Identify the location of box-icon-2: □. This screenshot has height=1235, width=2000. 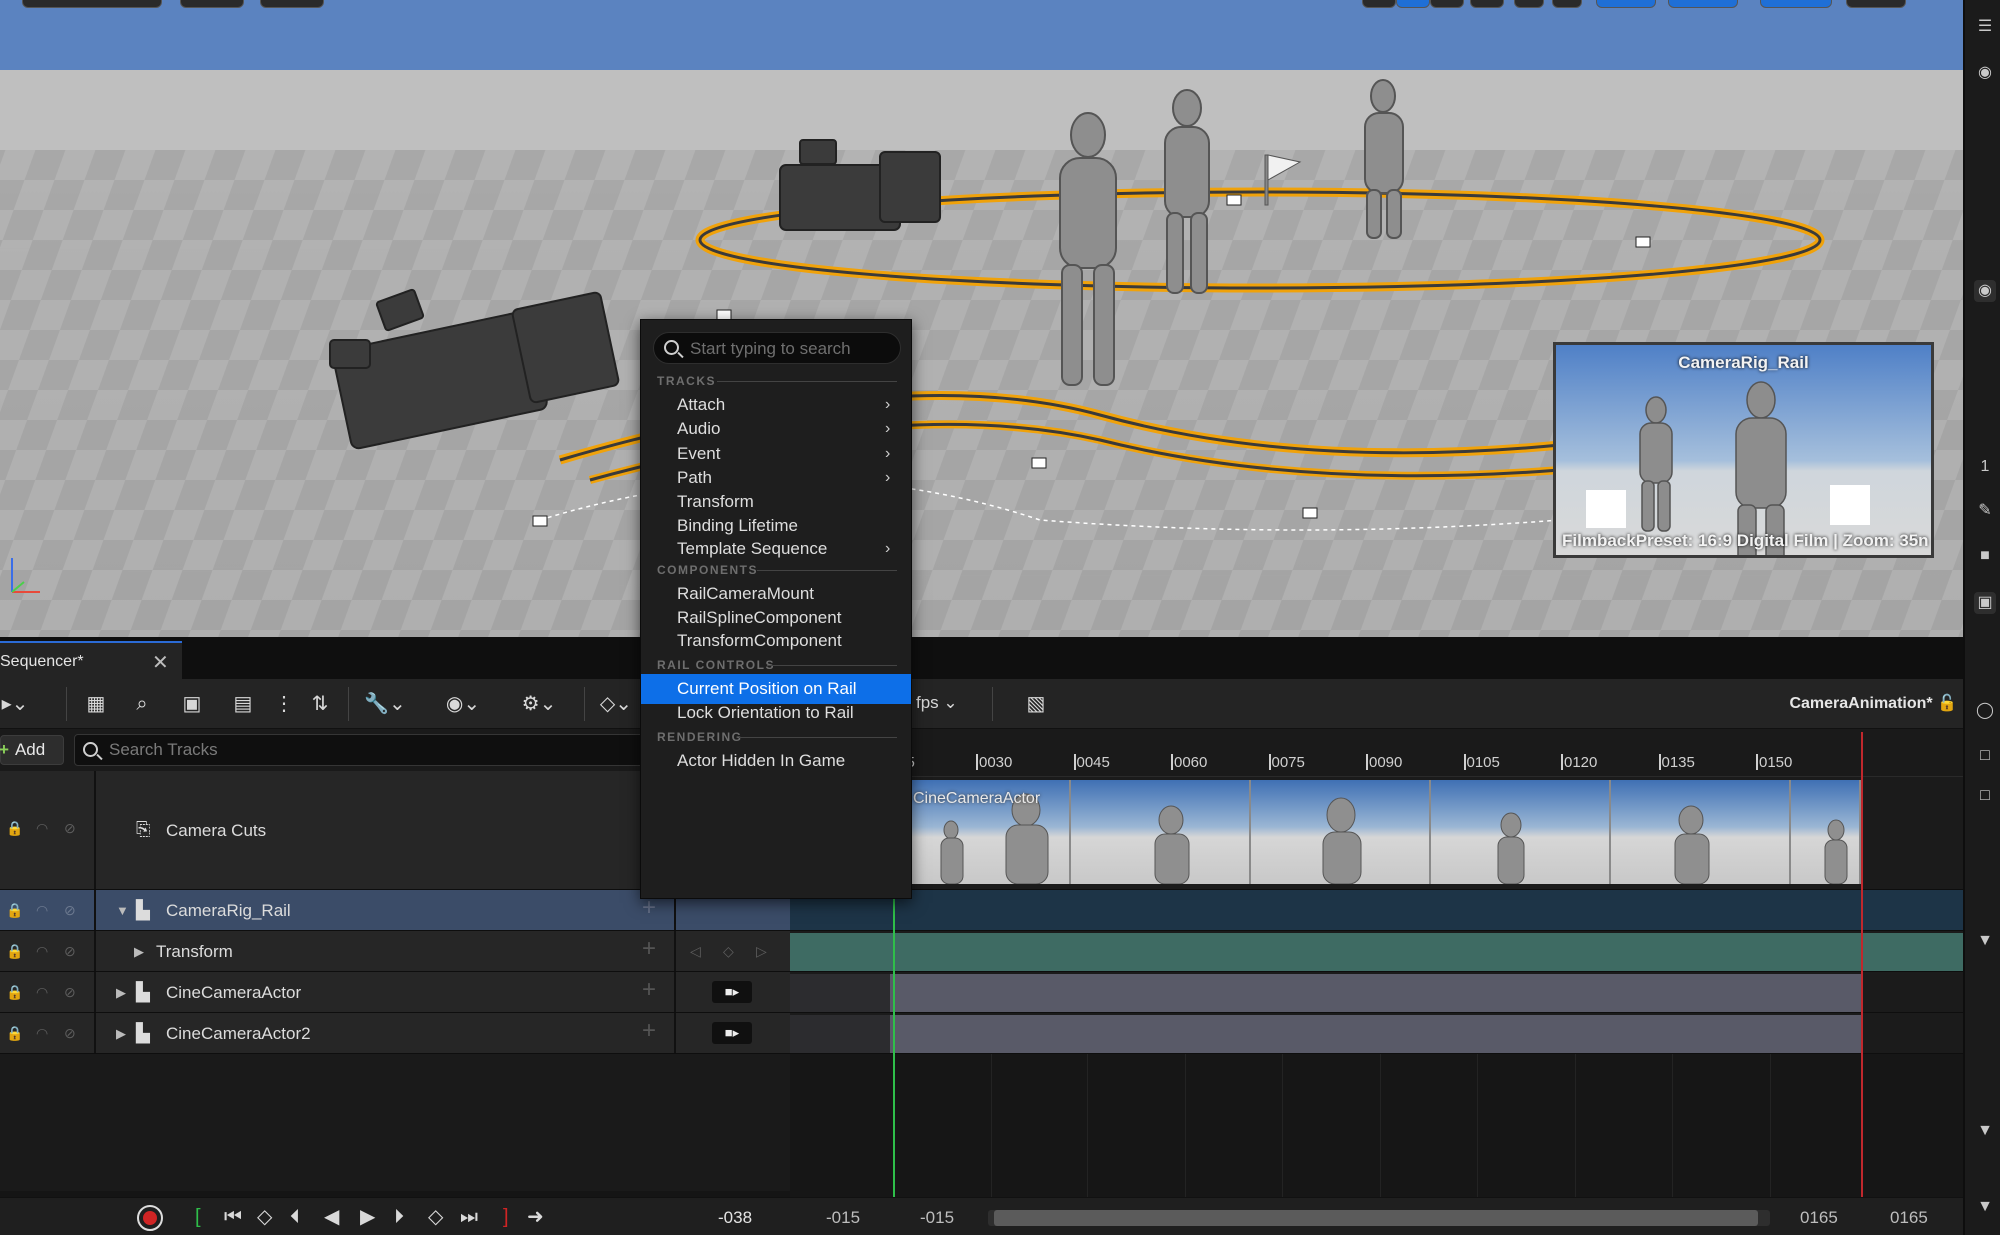
(1985, 796).